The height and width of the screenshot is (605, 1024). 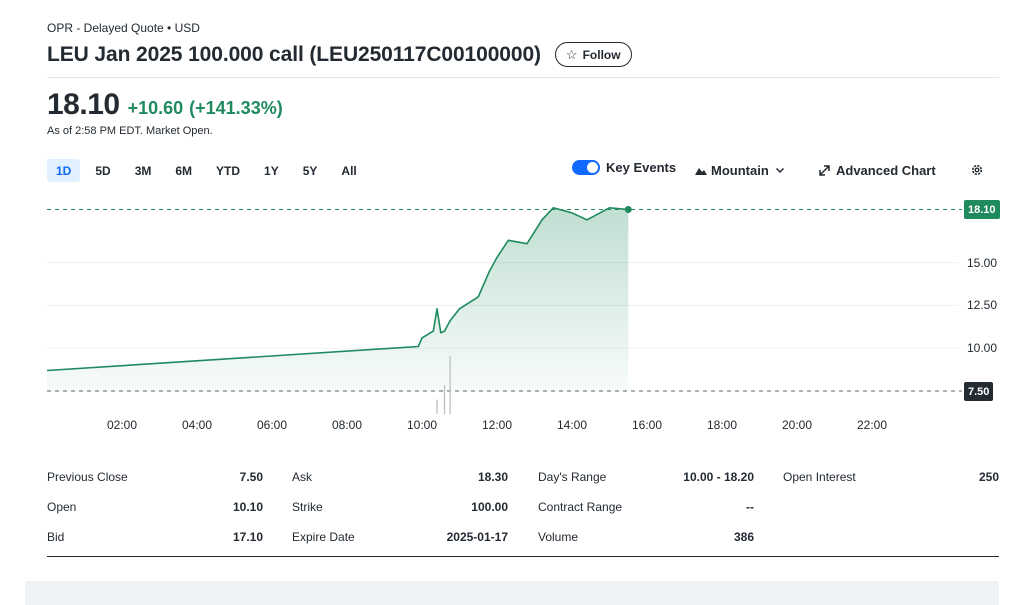 I want to click on follow-label: Follow, so click(x=601, y=54).